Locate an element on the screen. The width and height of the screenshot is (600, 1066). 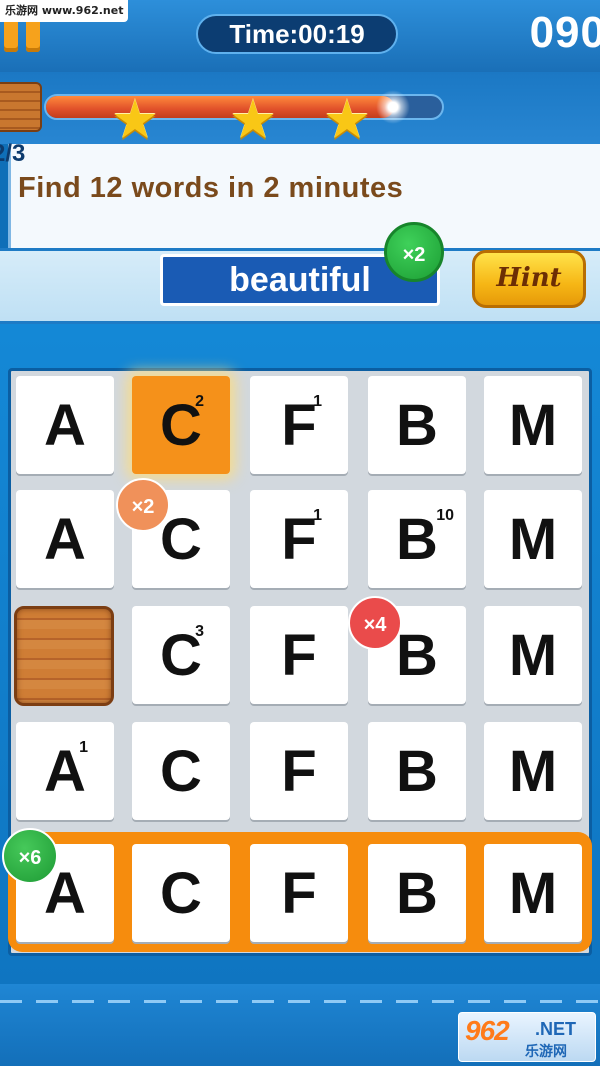
word-multiplier-badge: ×2 is located at coordinates (414, 252).